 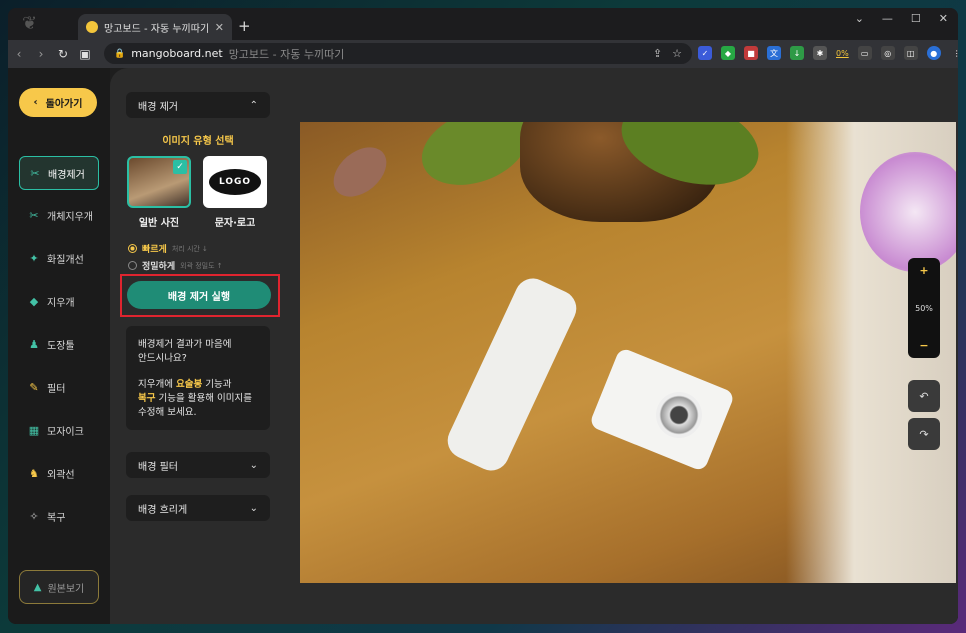 I want to click on extension-shield-icon: ◆, so click(x=728, y=53).